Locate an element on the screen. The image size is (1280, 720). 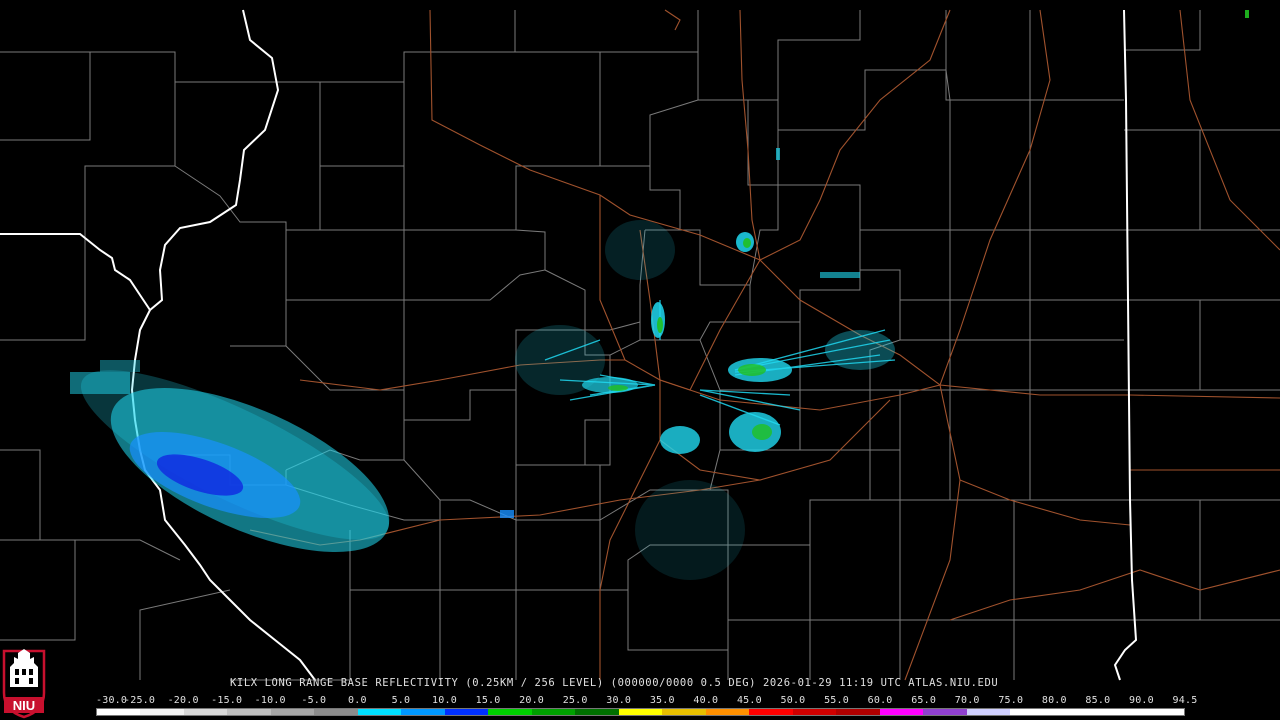
scale-tick-label: 40.0 is located at coordinates (706, 700).